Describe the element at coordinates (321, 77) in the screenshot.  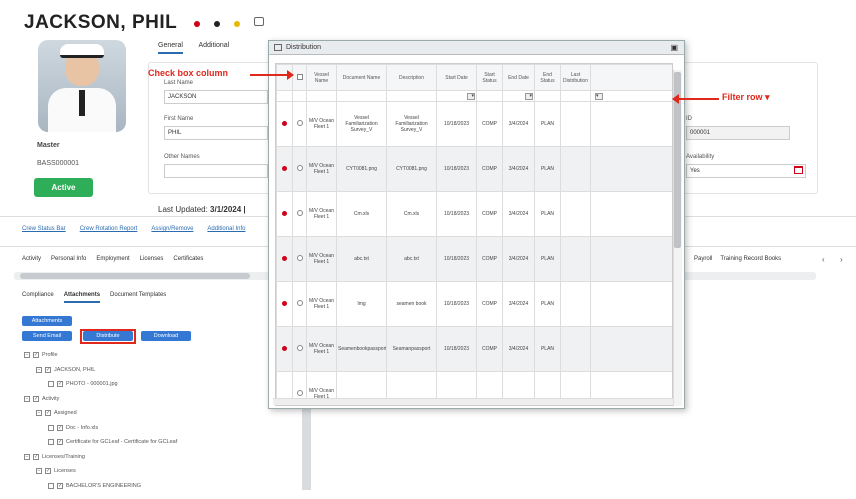
I see `col-vessel-name: Vessel Name` at that location.